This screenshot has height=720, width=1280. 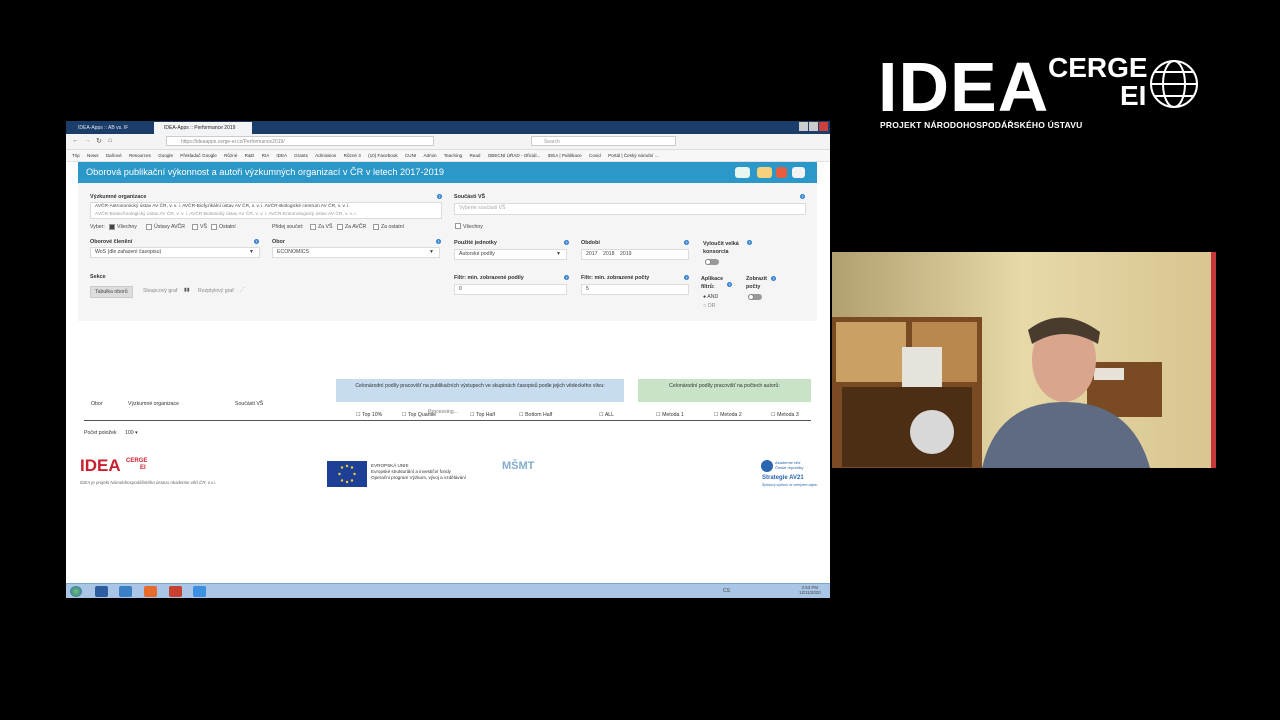 What do you see at coordinates (781, 172) in the screenshot?
I see `info-icon` at bounding box center [781, 172].